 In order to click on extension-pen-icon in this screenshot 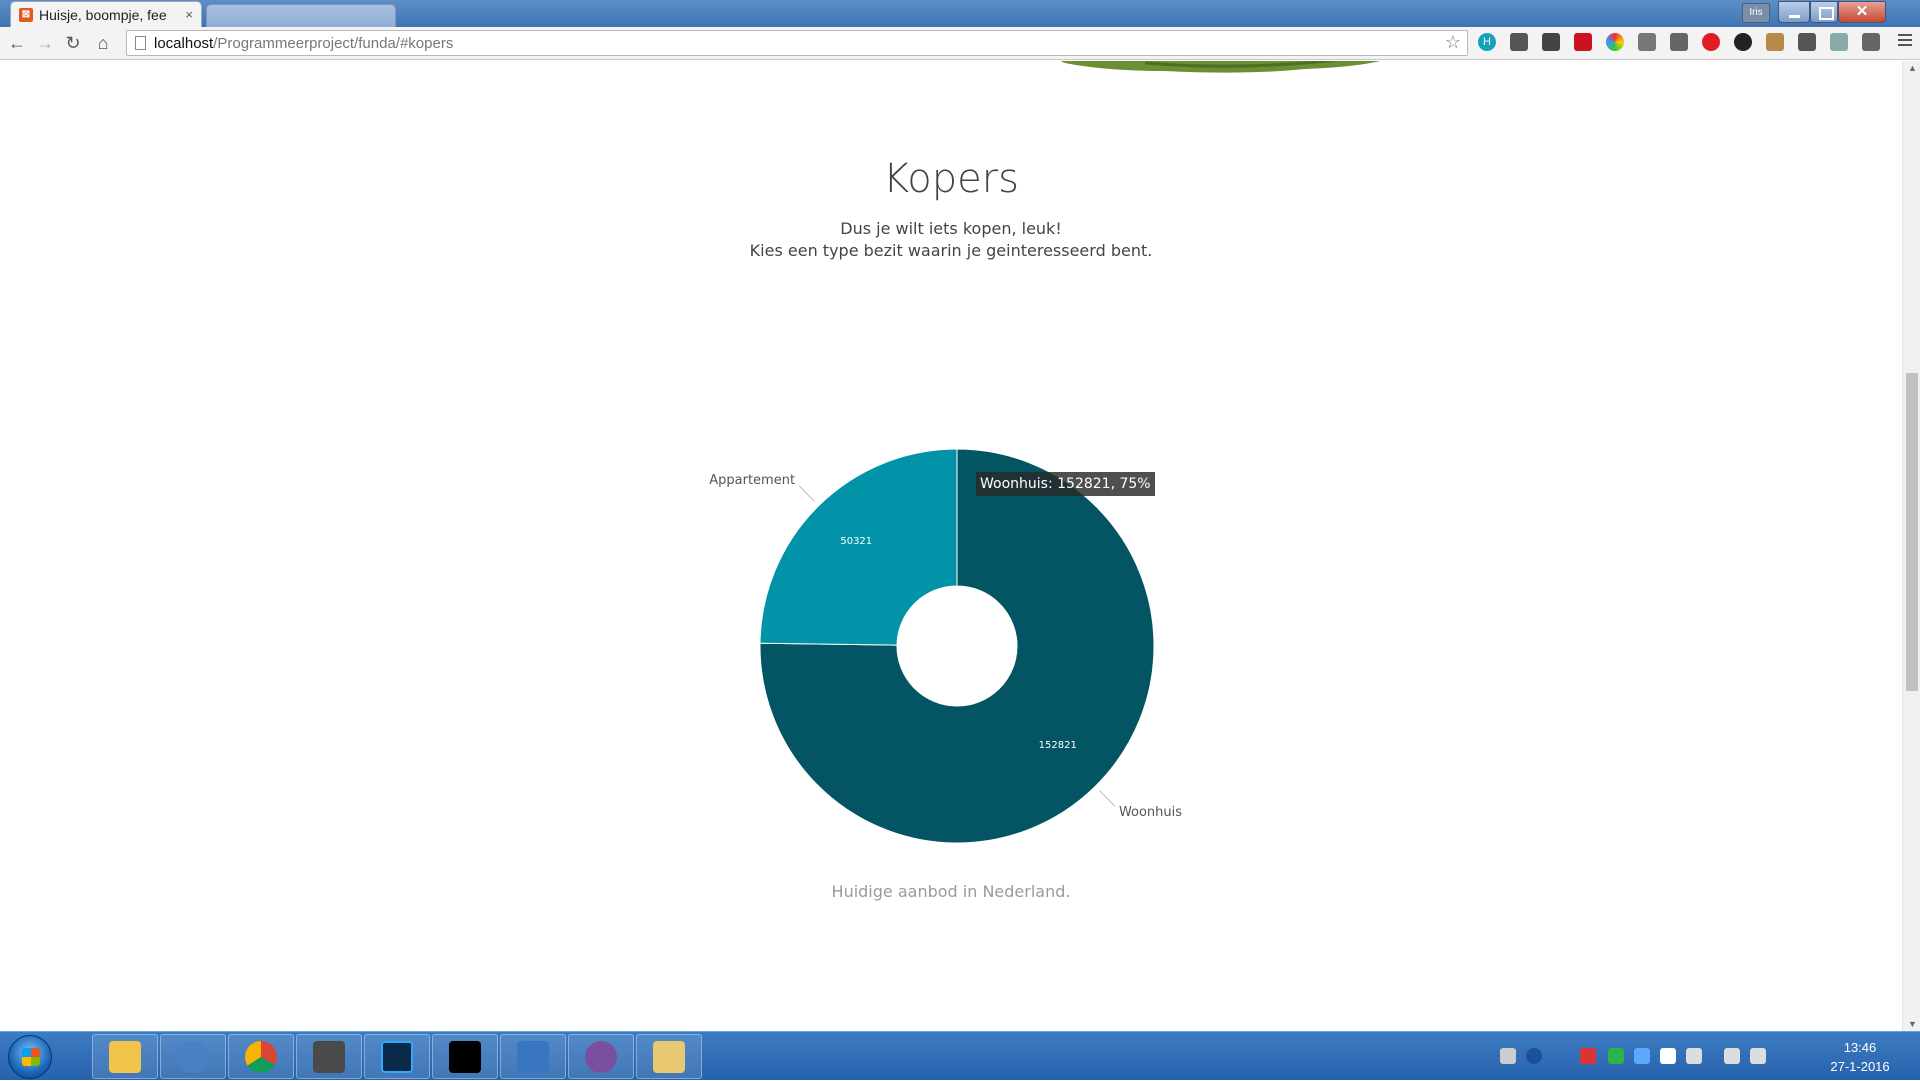, I will do `click(1551, 42)`.